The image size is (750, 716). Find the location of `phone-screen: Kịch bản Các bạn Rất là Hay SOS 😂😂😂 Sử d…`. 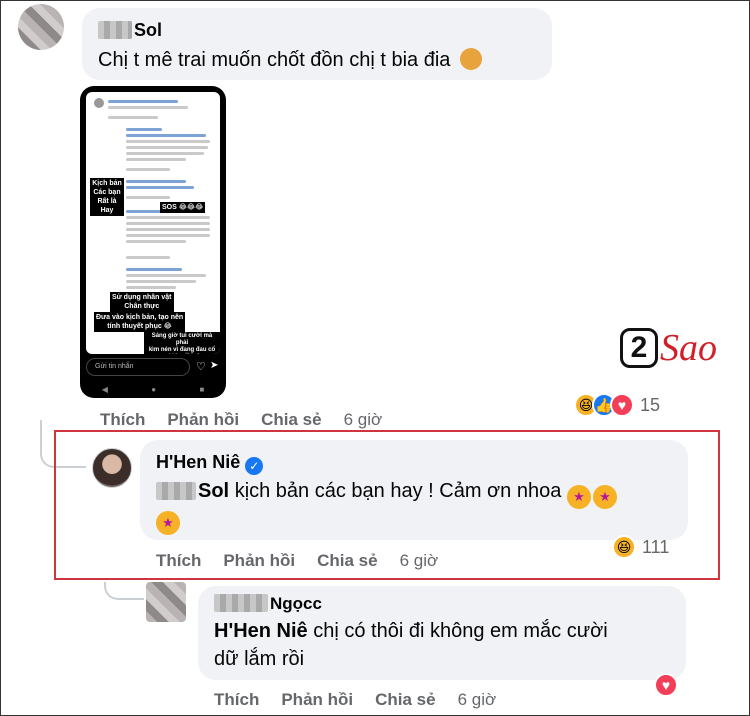

phone-screen: Kịch bản Các bạn Rất là Hay SOS 😂😂😂 Sử d… is located at coordinates (153, 223).